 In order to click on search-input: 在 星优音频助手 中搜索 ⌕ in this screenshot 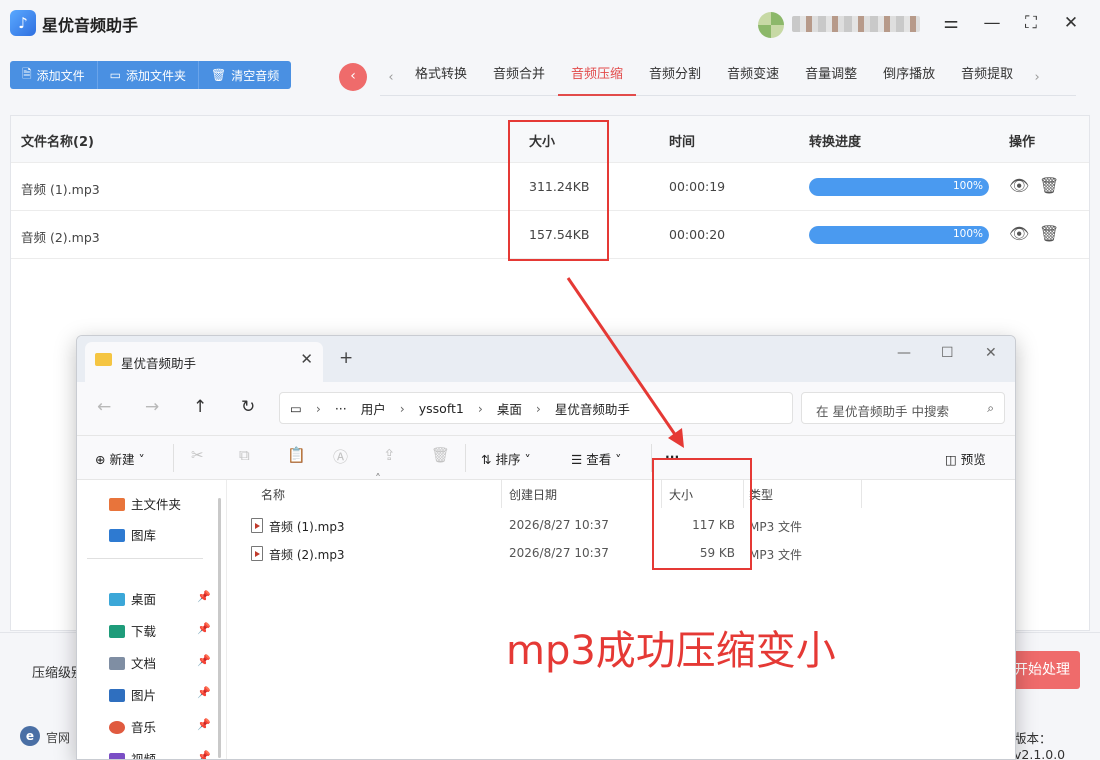, I will do `click(903, 408)`.